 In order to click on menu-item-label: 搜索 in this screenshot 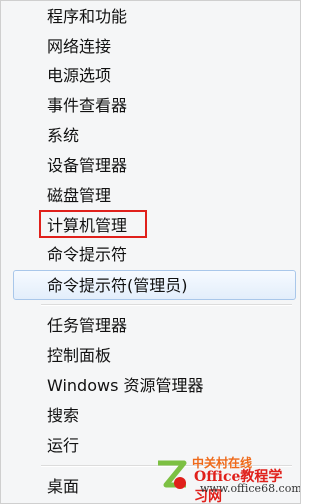, I will do `click(63, 415)`.